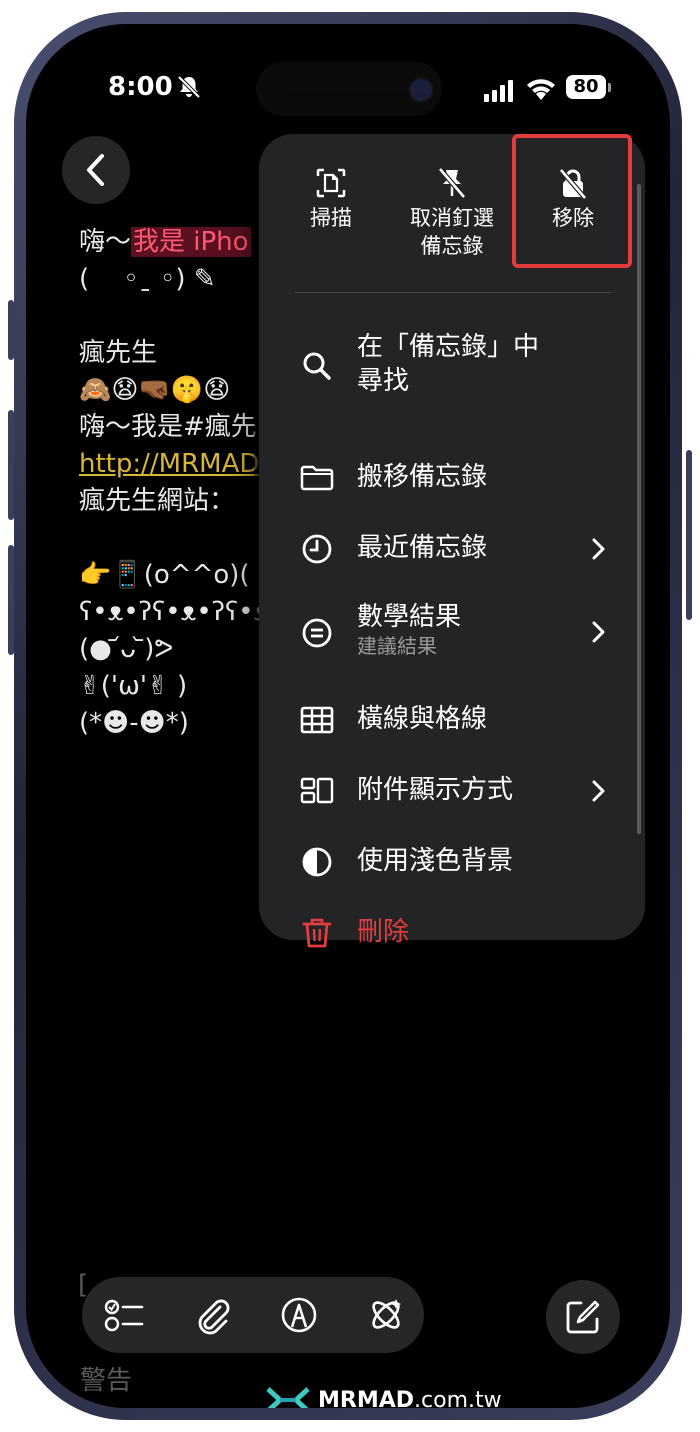 Image resolution: width=700 pixels, height=1432 pixels. What do you see at coordinates (689, 535) in the screenshot?
I see `side-button` at bounding box center [689, 535].